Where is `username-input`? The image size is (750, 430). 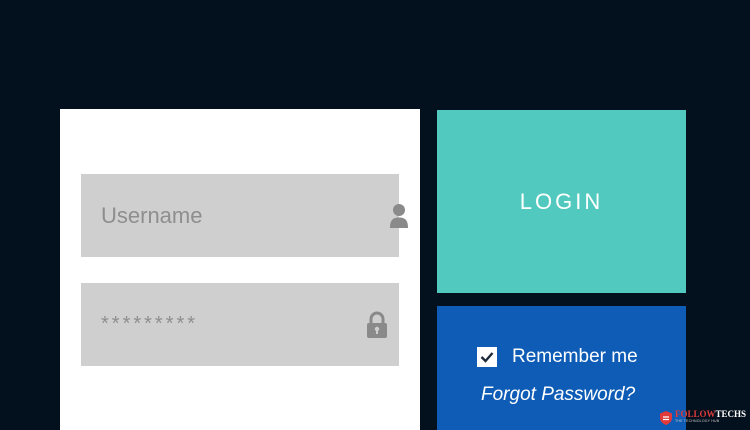
username-input is located at coordinates (245, 215).